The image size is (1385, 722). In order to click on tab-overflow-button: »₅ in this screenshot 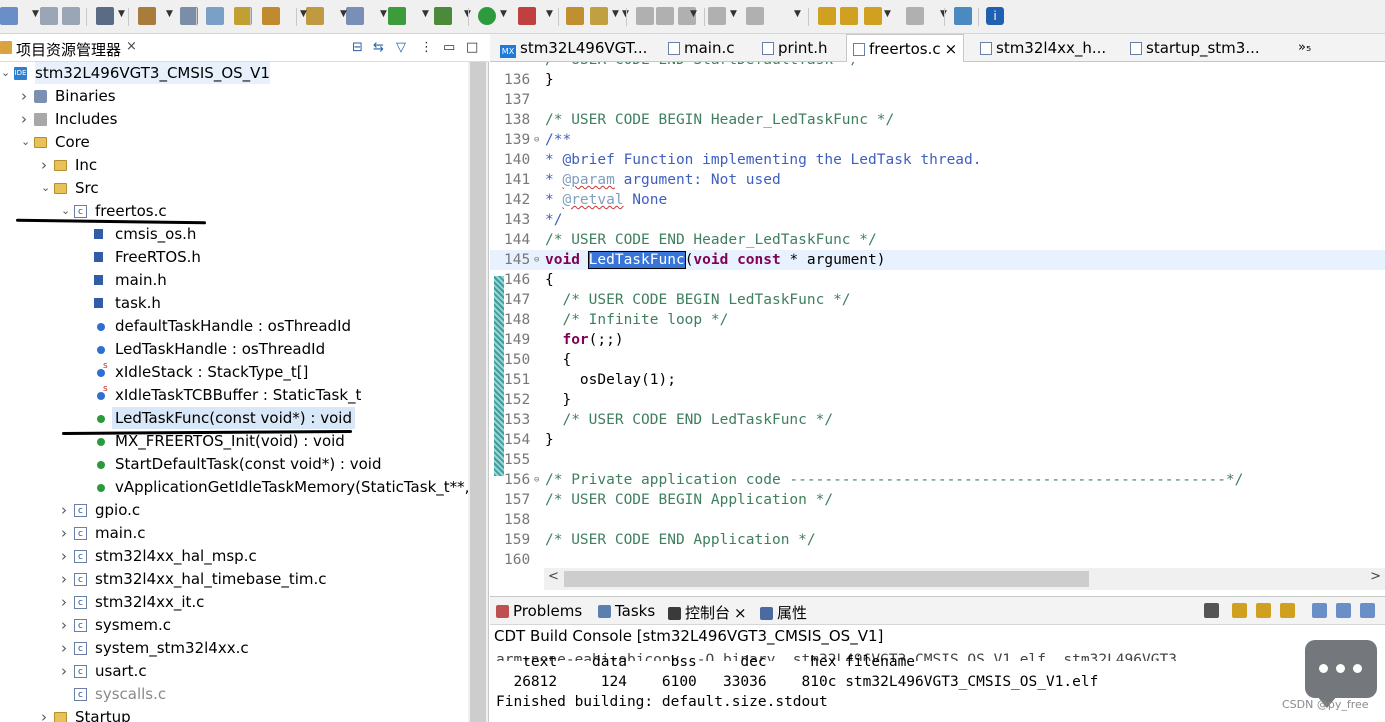, I will do `click(1304, 48)`.